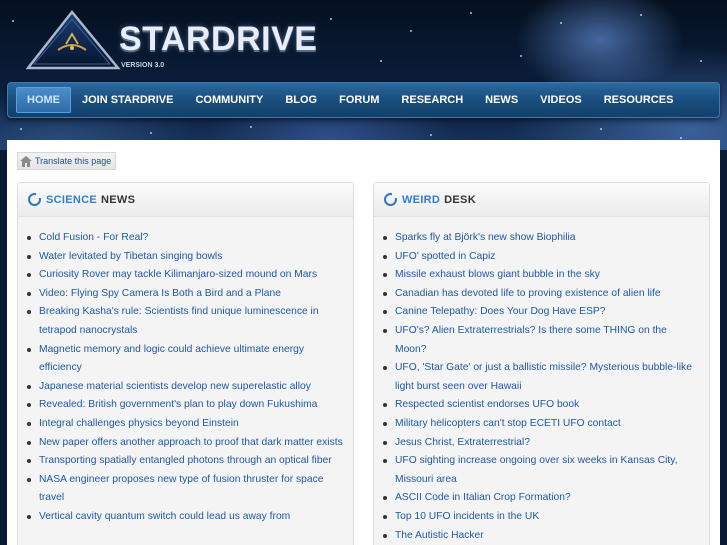  I want to click on nav-research: RESEARCH, so click(432, 100).